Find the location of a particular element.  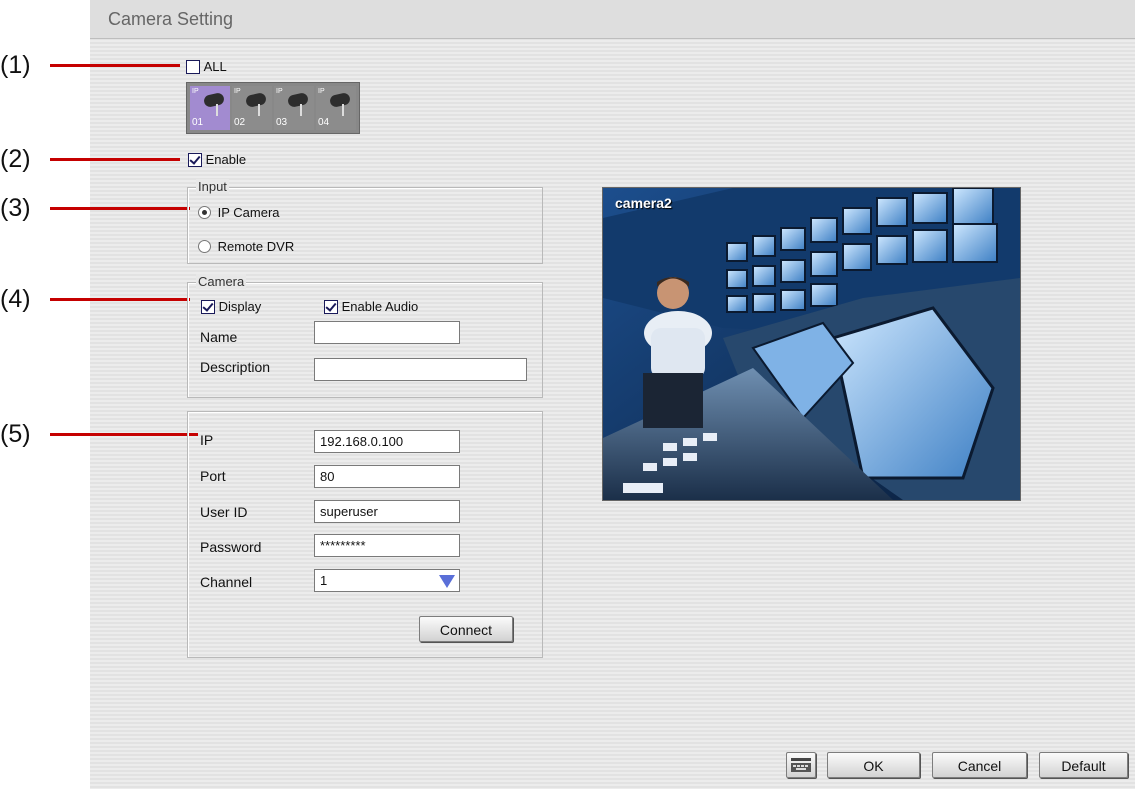

camera-tab-01: IP 01 is located at coordinates (210, 108).